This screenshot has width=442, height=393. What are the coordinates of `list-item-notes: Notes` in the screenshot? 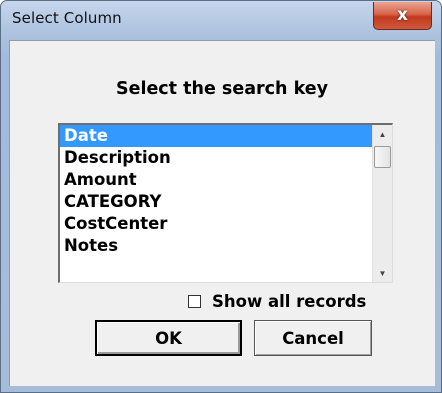 It's located at (216, 246).